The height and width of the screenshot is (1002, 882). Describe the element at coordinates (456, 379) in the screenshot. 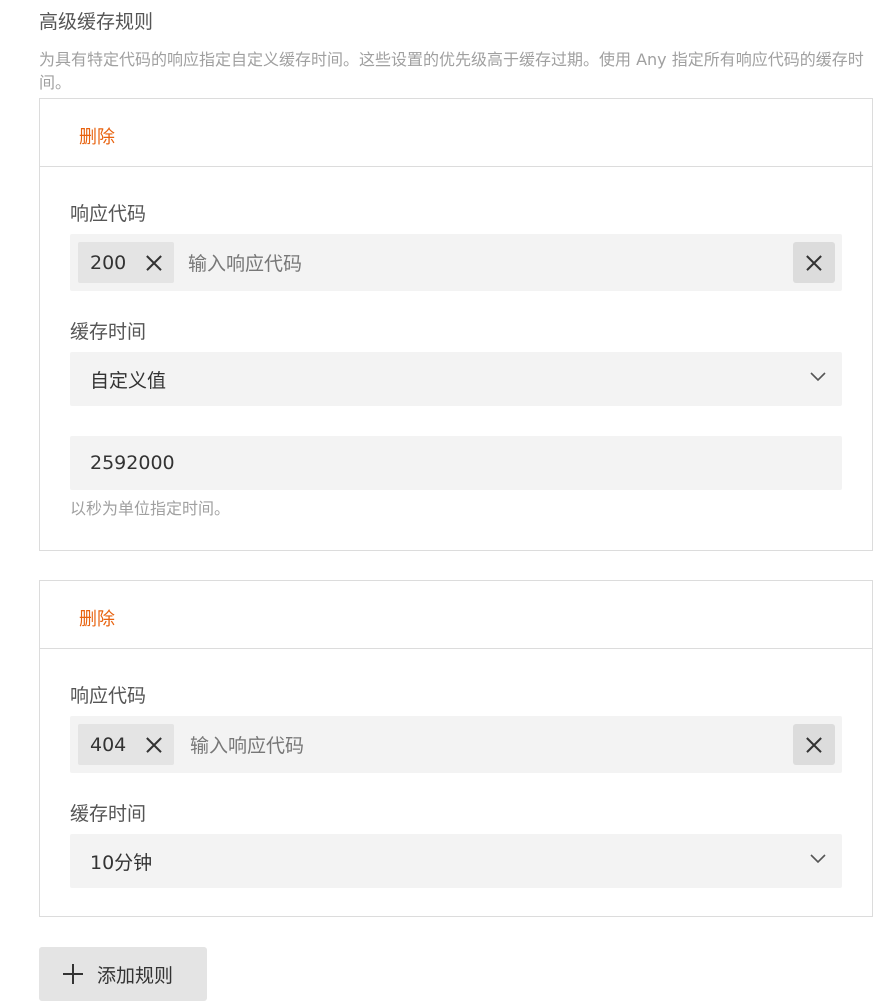

I see `cache-time-select: 自定义值` at that location.